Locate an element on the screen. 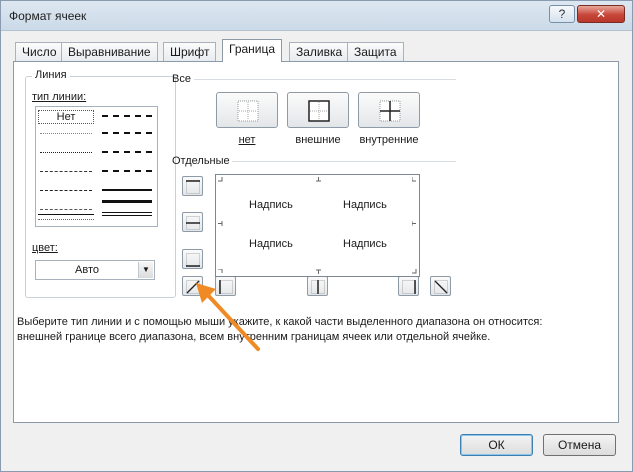 The width and height of the screenshot is (633, 472). line-style-dotted is located at coordinates (66, 152).